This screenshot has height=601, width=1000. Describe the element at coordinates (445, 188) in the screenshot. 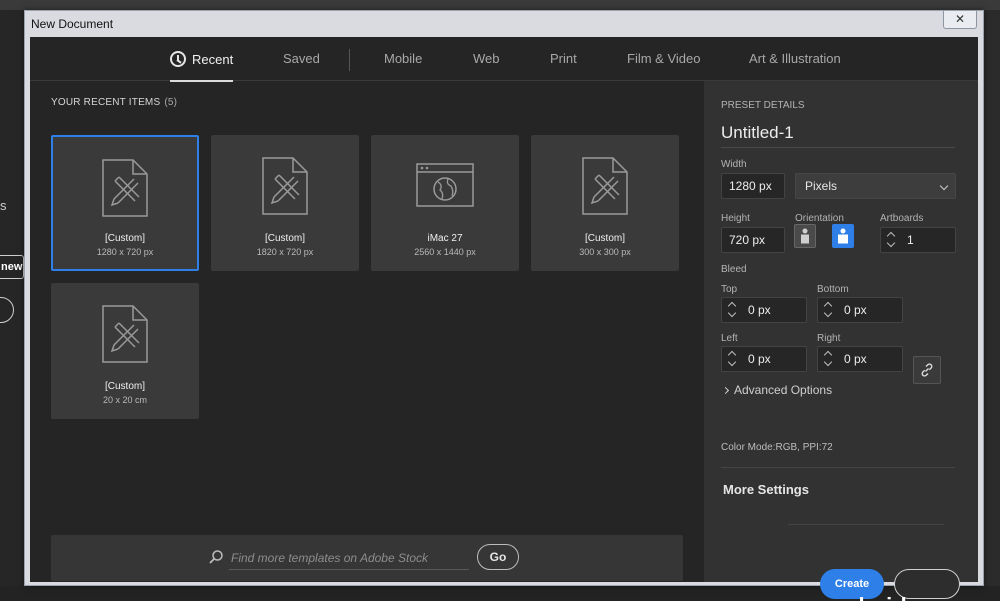

I see `web-browser-icon` at that location.